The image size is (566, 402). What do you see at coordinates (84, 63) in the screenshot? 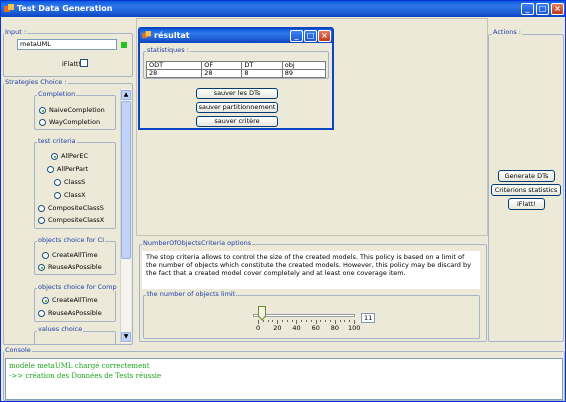
I see `iflatt-checkbox` at bounding box center [84, 63].